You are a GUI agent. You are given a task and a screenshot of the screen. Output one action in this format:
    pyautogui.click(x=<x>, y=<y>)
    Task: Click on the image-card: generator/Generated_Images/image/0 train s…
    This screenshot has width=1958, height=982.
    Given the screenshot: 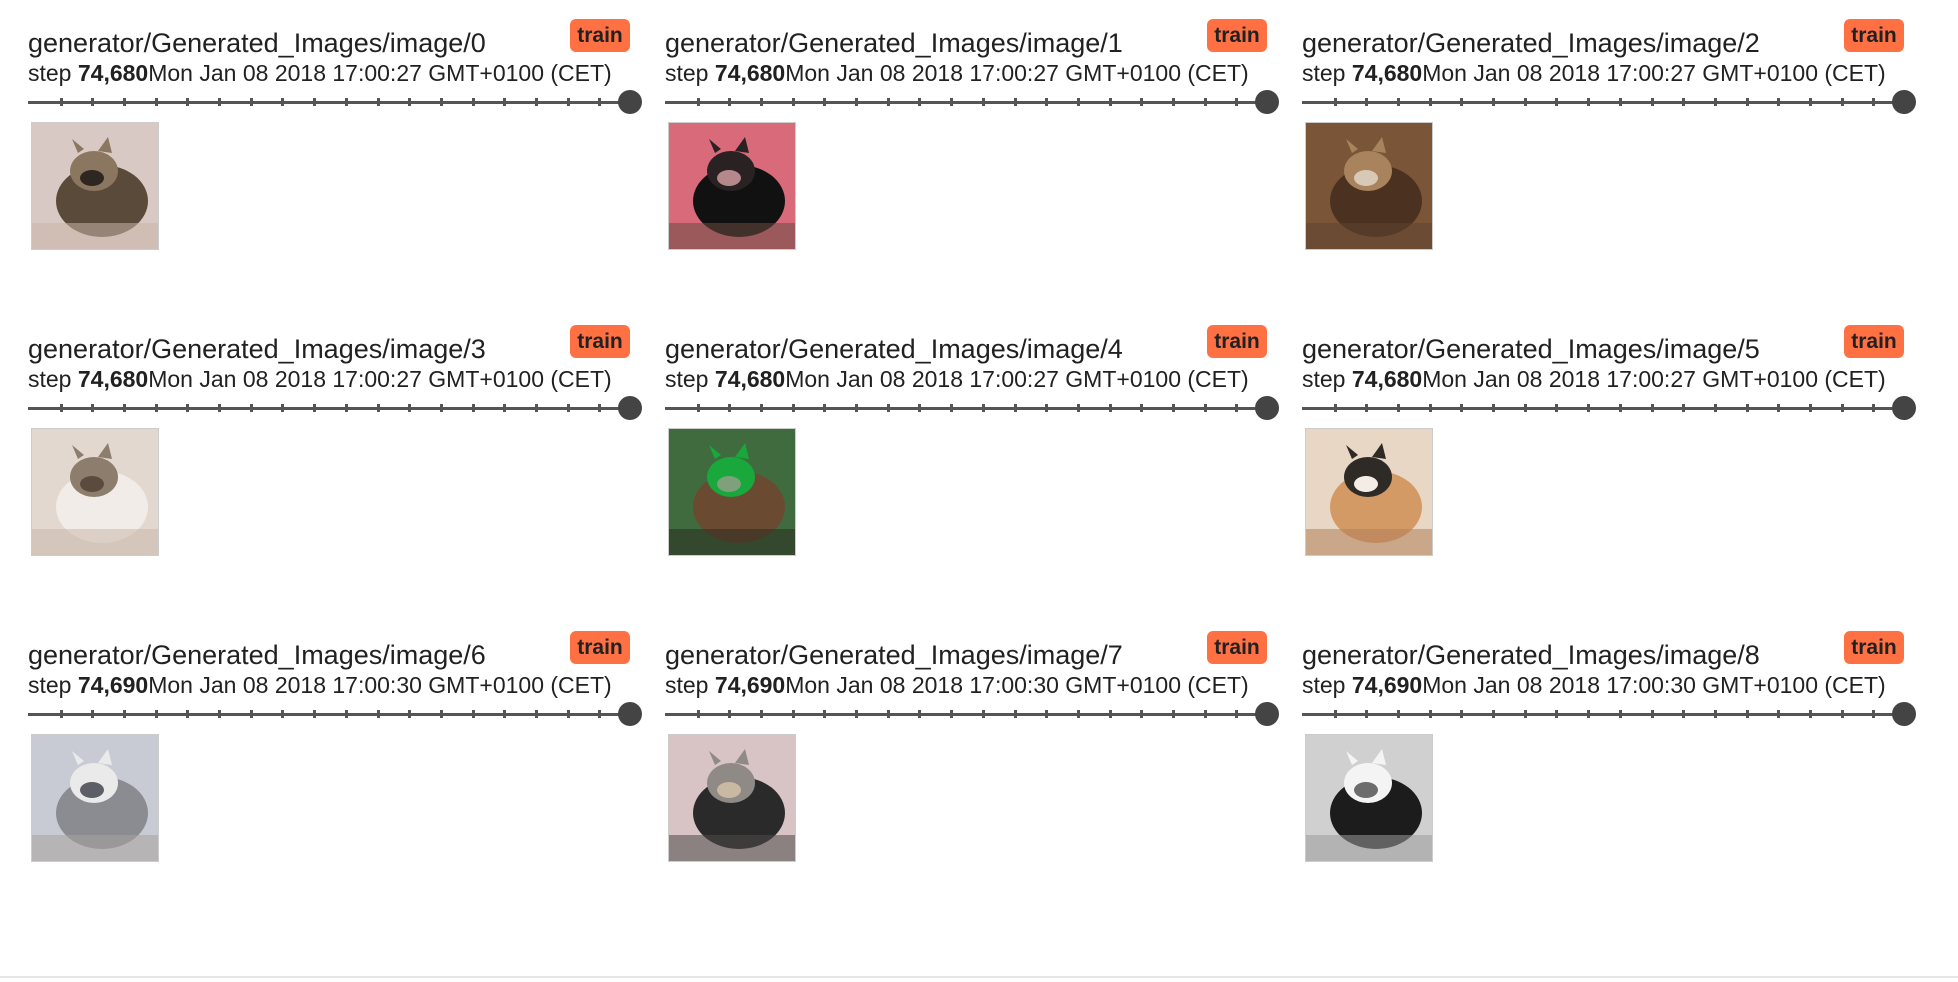 What is the action you would take?
    pyautogui.click(x=337, y=150)
    